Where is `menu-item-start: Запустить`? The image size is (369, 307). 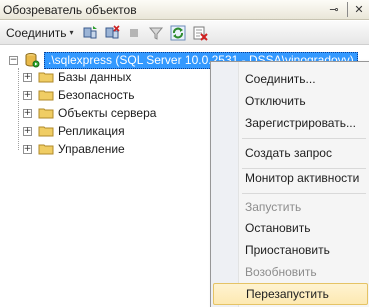
menu-item-start: Запустить is located at coordinates (290, 207).